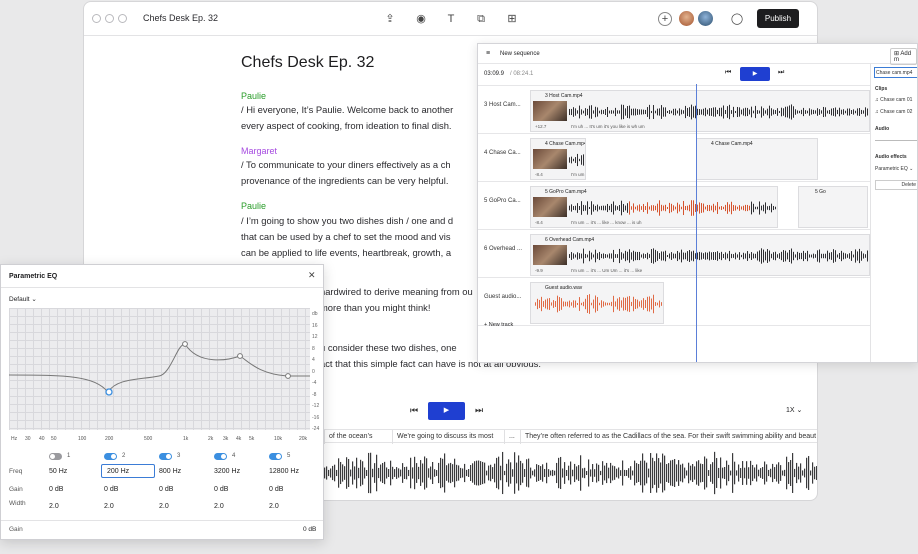 This screenshot has height=554, width=918. I want to click on timeline-clip: Guest audio.wav, so click(597, 303).